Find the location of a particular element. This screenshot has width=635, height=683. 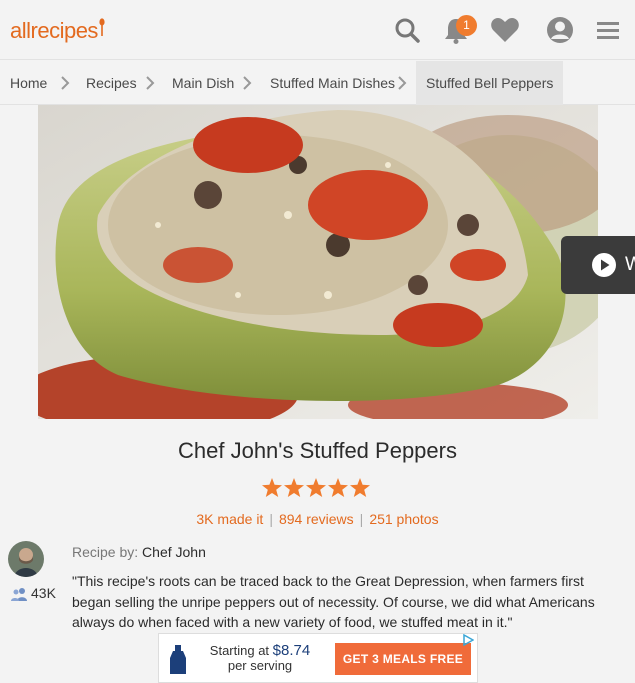

author-followers: 43K is located at coordinates (33, 593).